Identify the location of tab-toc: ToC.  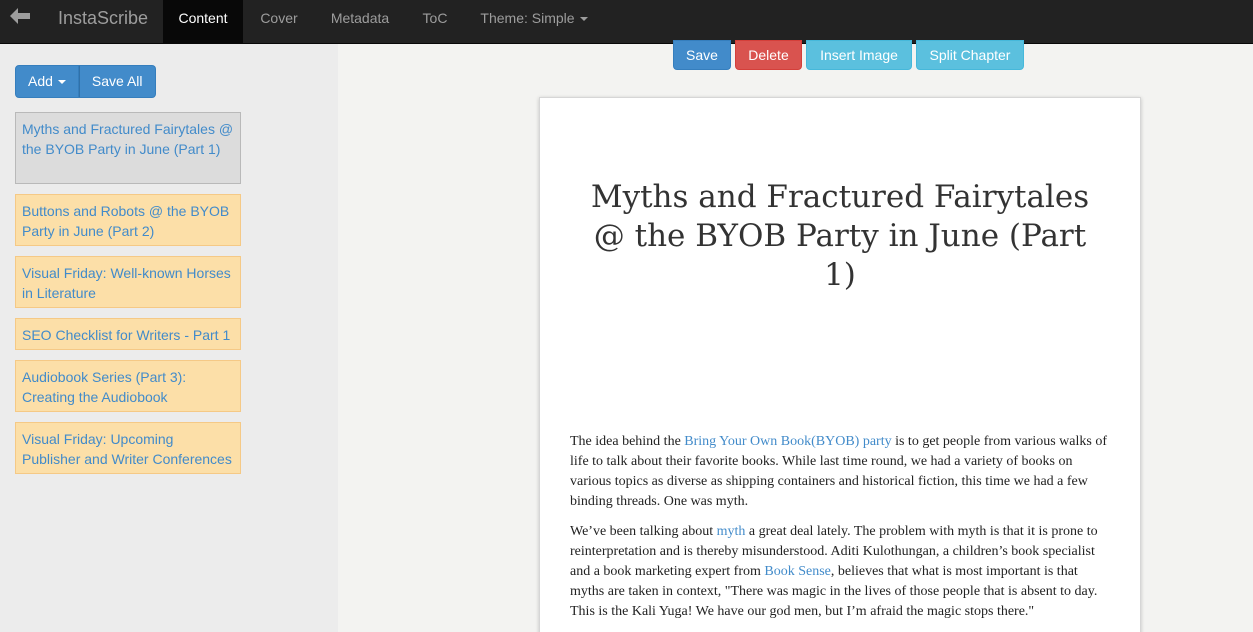
(435, 21).